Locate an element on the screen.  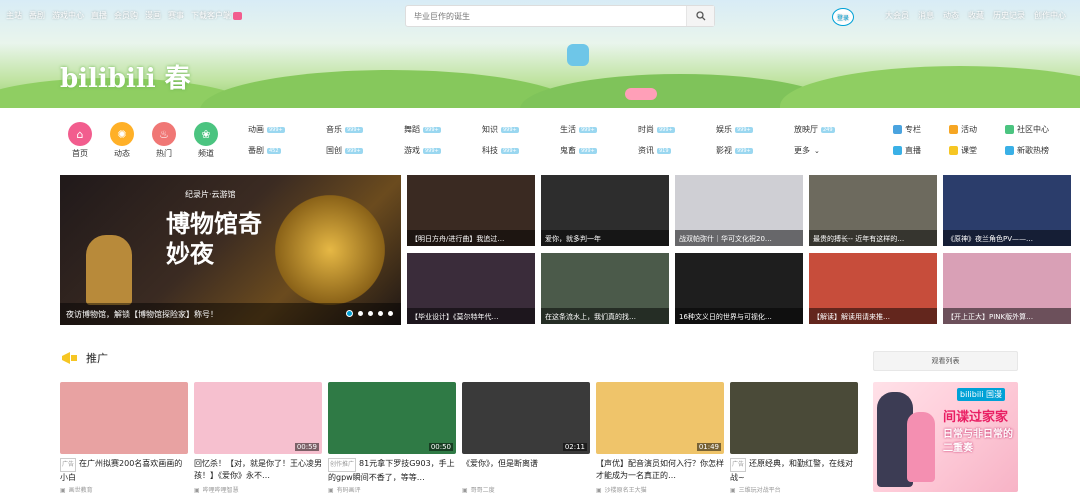
category-link: 科技 999+ is located at coordinates (521, 150).